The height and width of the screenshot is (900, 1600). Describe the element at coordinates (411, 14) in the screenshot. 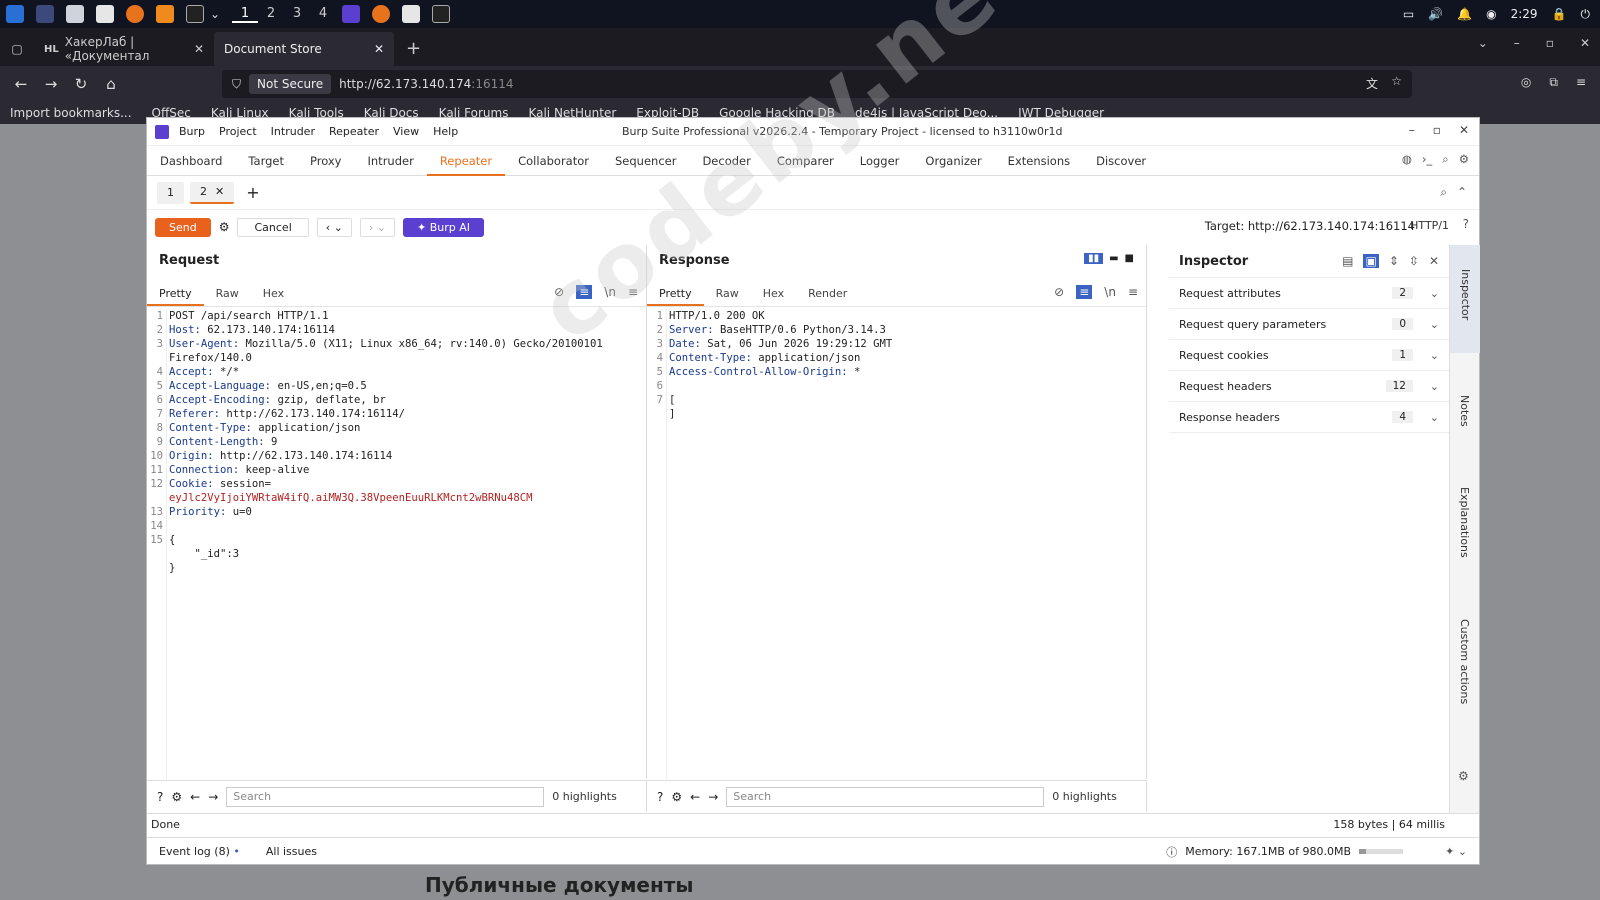

I see `editor-task-icon` at that location.